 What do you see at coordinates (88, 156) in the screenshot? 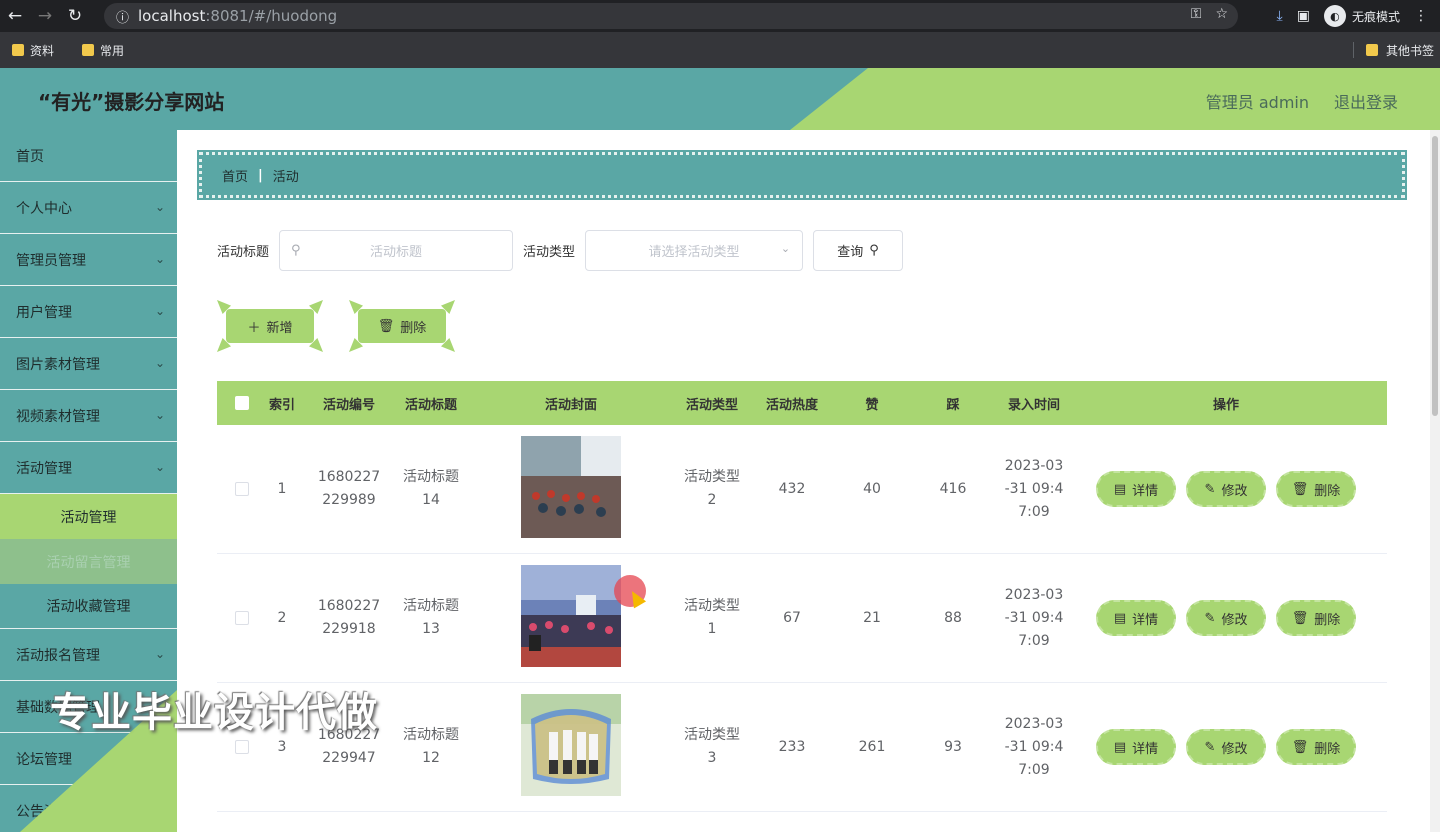
I see `sidebar-item: 首页` at bounding box center [88, 156].